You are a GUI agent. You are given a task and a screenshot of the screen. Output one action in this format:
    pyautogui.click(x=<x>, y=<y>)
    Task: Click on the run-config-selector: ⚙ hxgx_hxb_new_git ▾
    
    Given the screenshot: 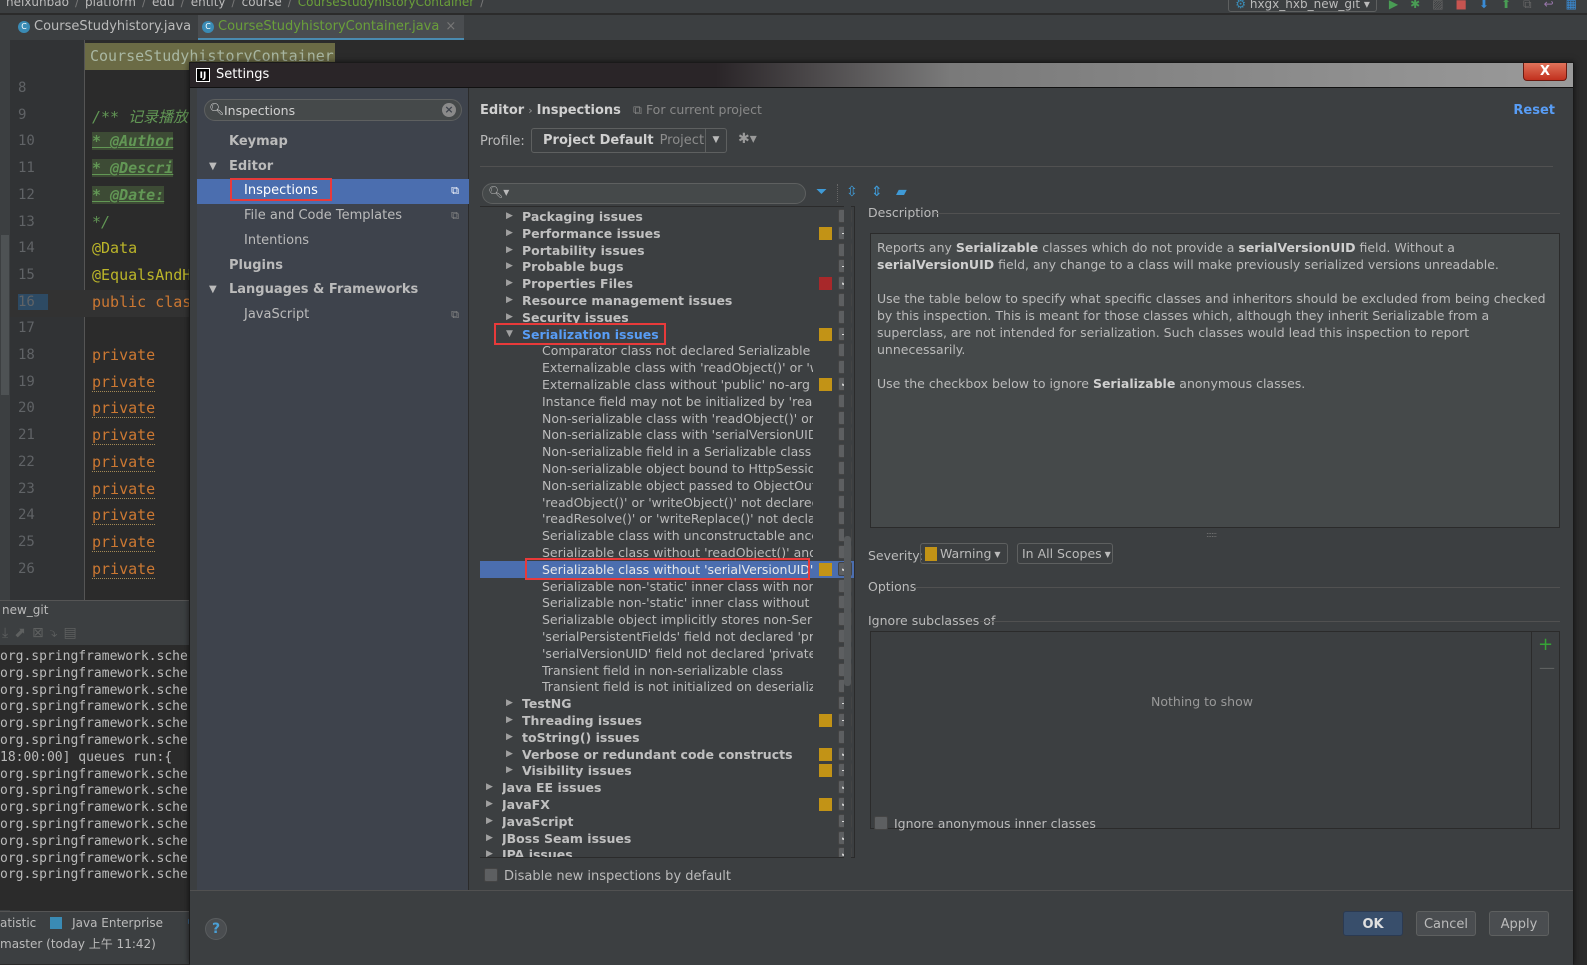 What is the action you would take?
    pyautogui.click(x=1302, y=6)
    